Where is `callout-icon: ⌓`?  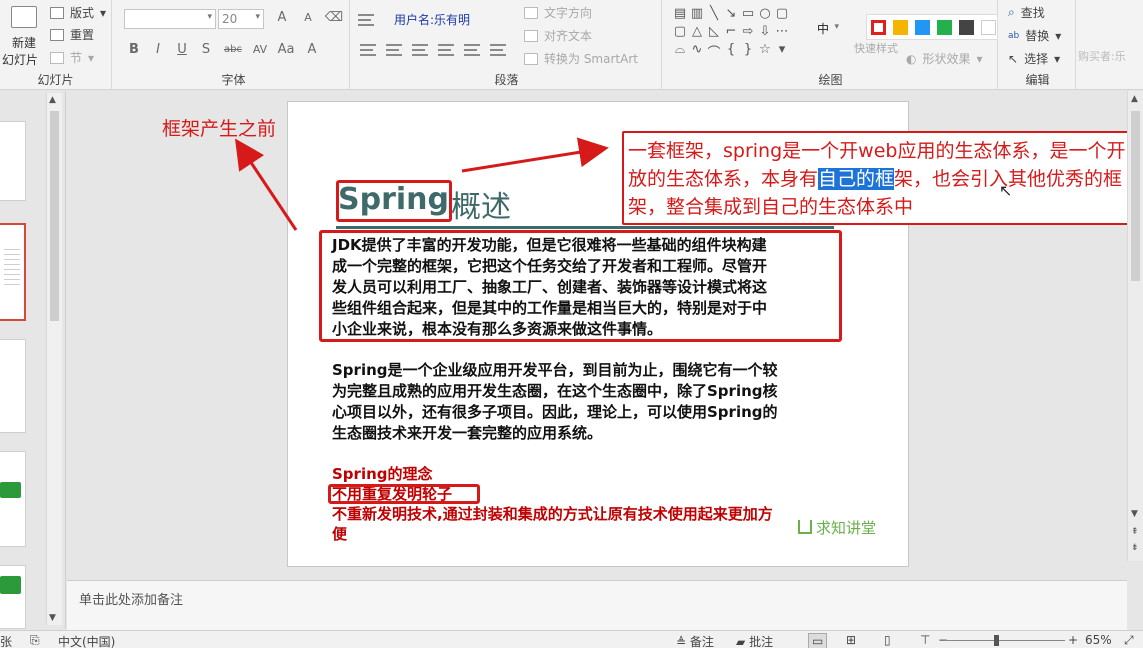 callout-icon: ⌓ is located at coordinates (680, 50).